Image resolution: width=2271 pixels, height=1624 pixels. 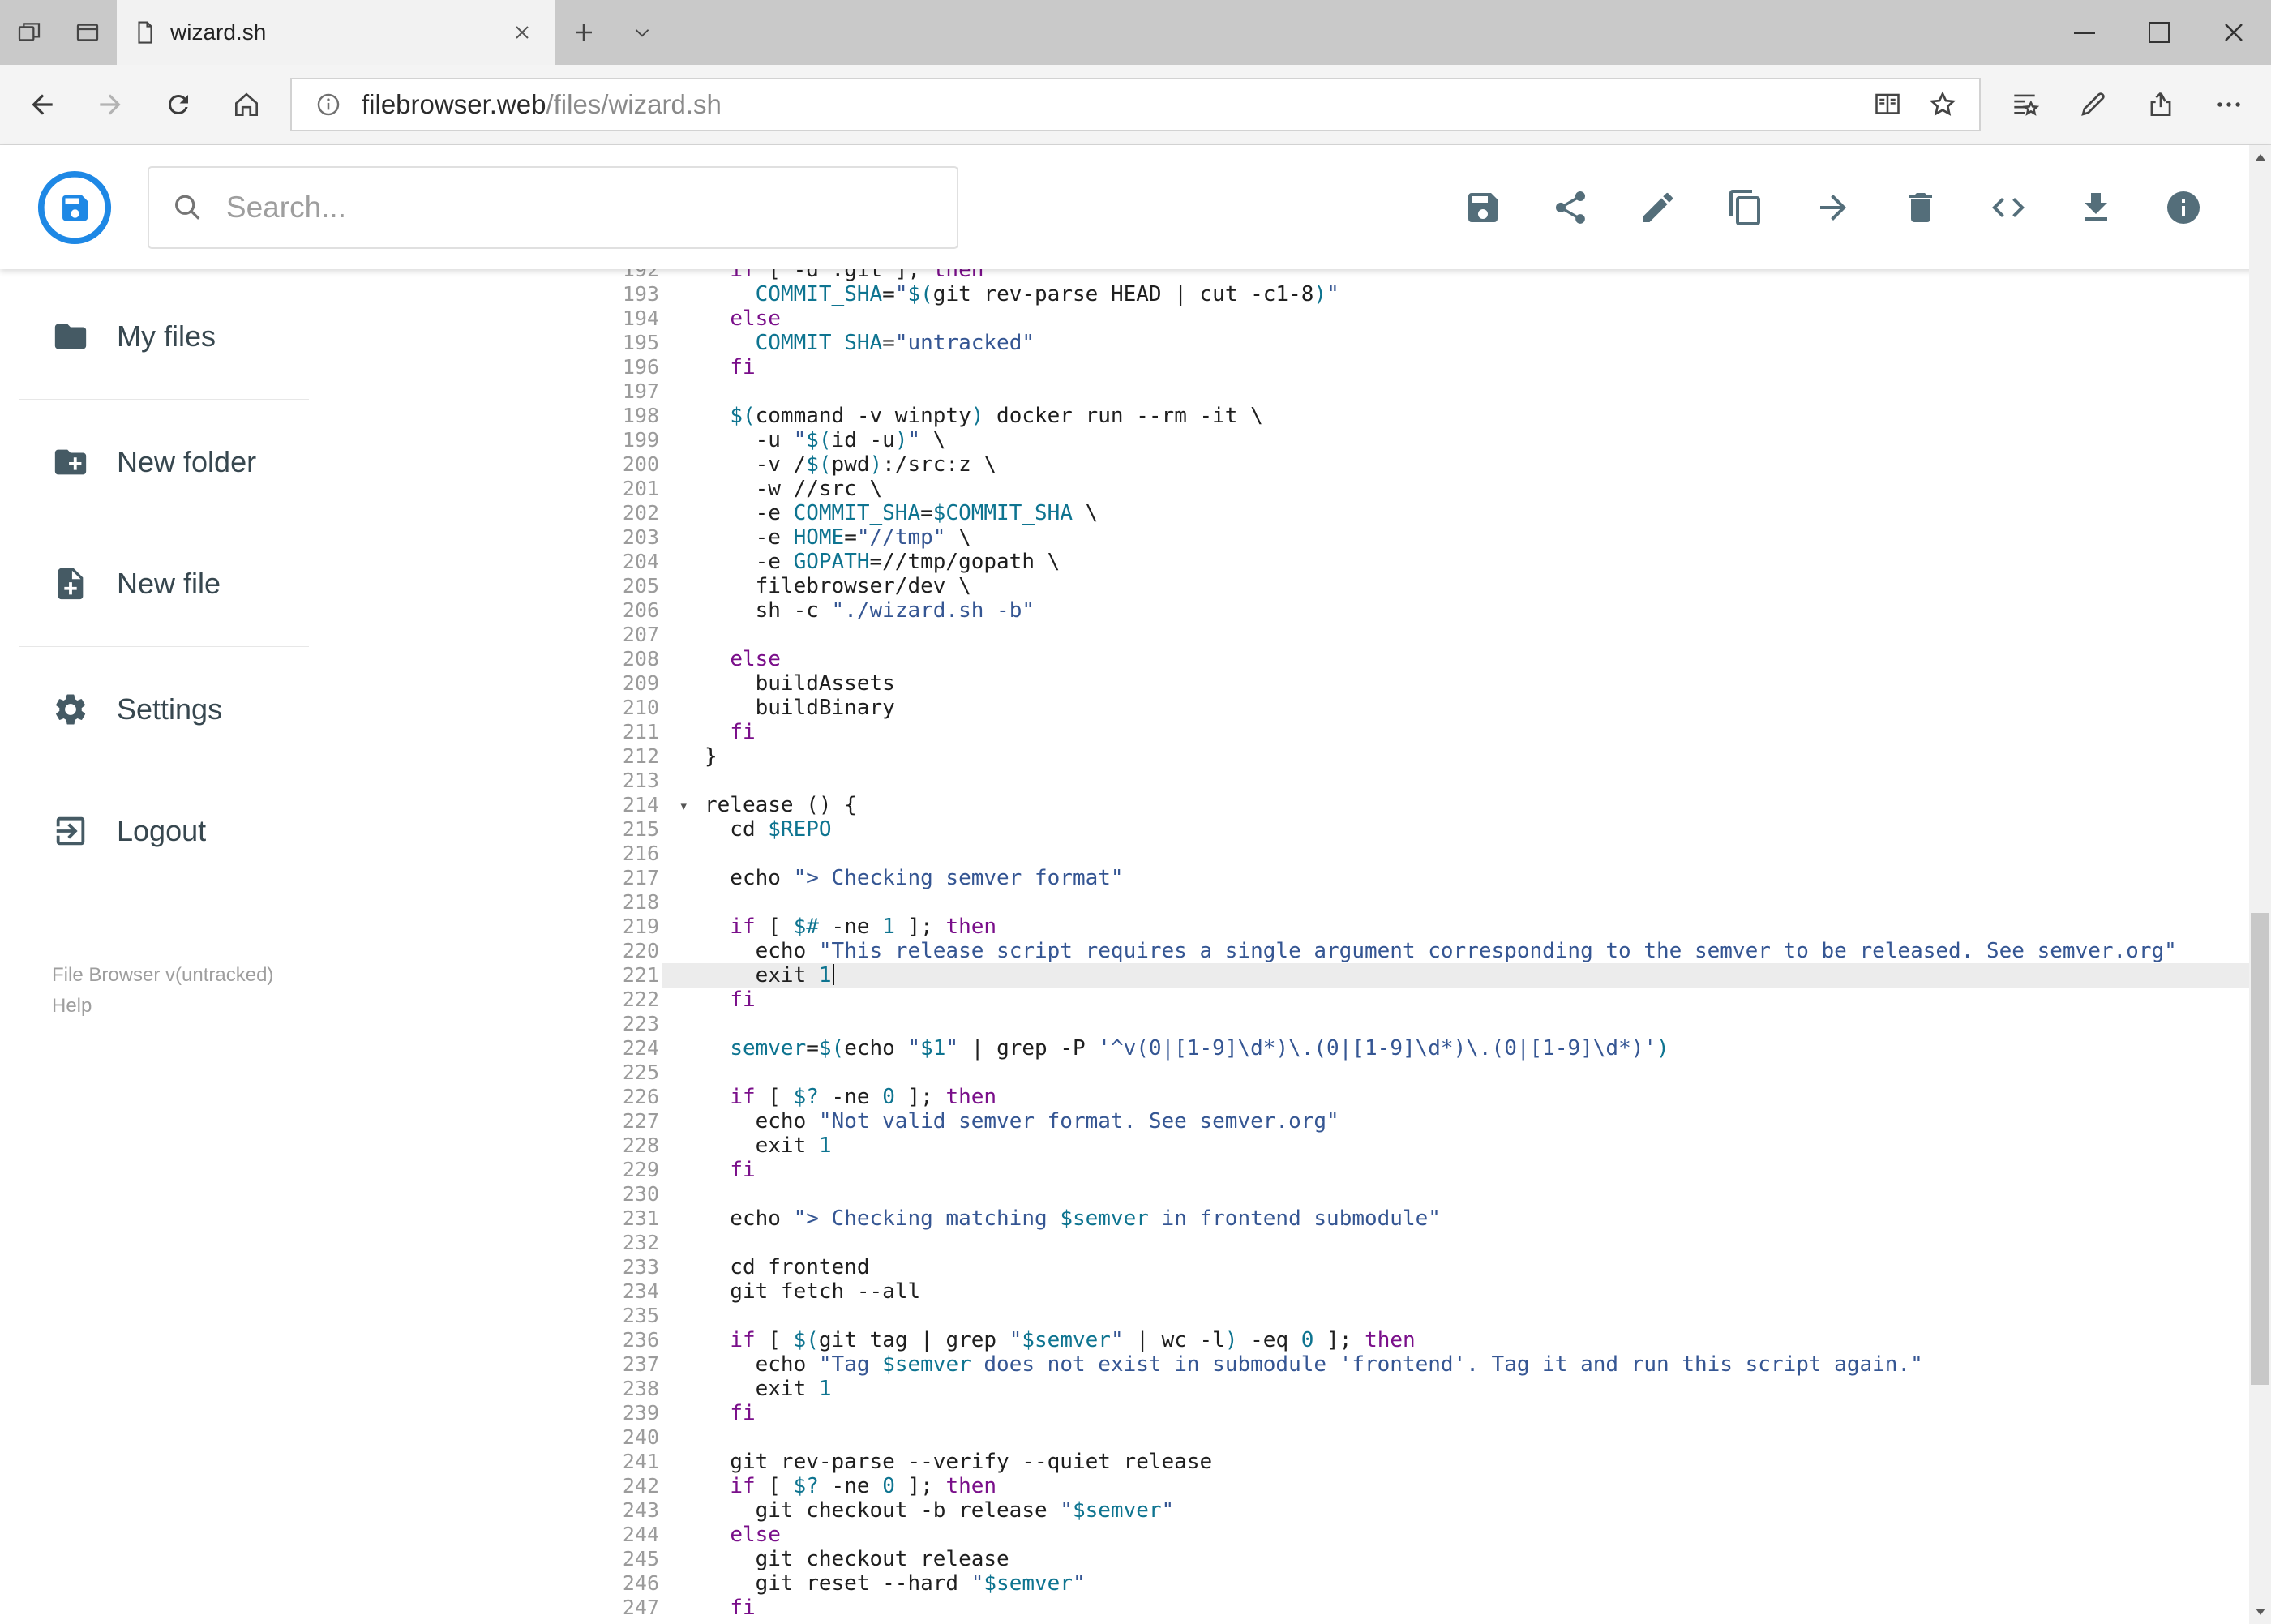 What do you see at coordinates (1300, 659) in the screenshot?
I see `code-row: 208 else` at bounding box center [1300, 659].